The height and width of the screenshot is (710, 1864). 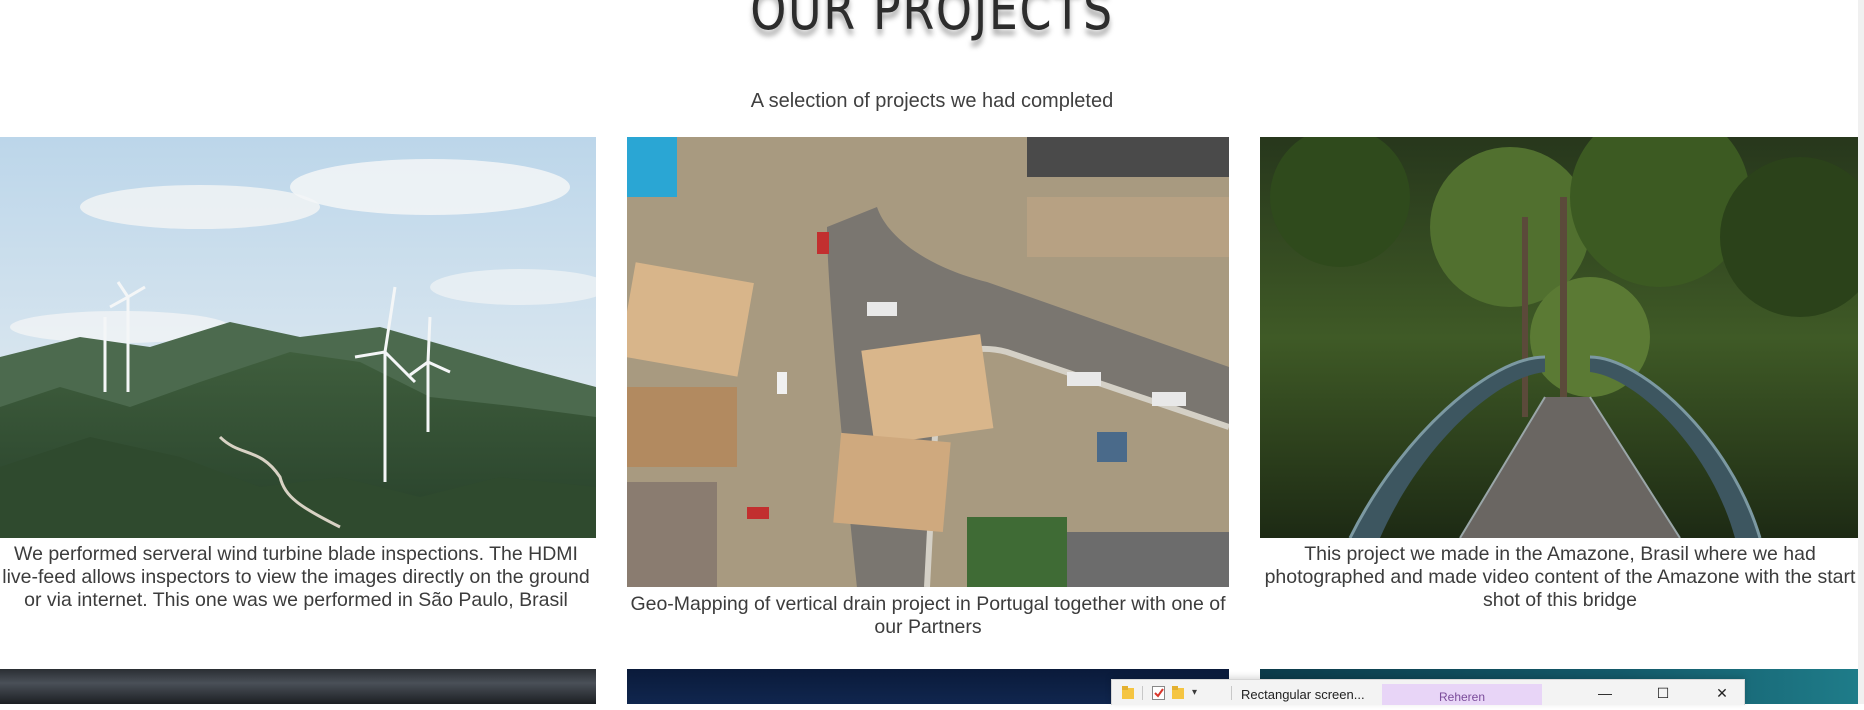 What do you see at coordinates (1663, 693) in the screenshot?
I see `maximize-button: ☐` at bounding box center [1663, 693].